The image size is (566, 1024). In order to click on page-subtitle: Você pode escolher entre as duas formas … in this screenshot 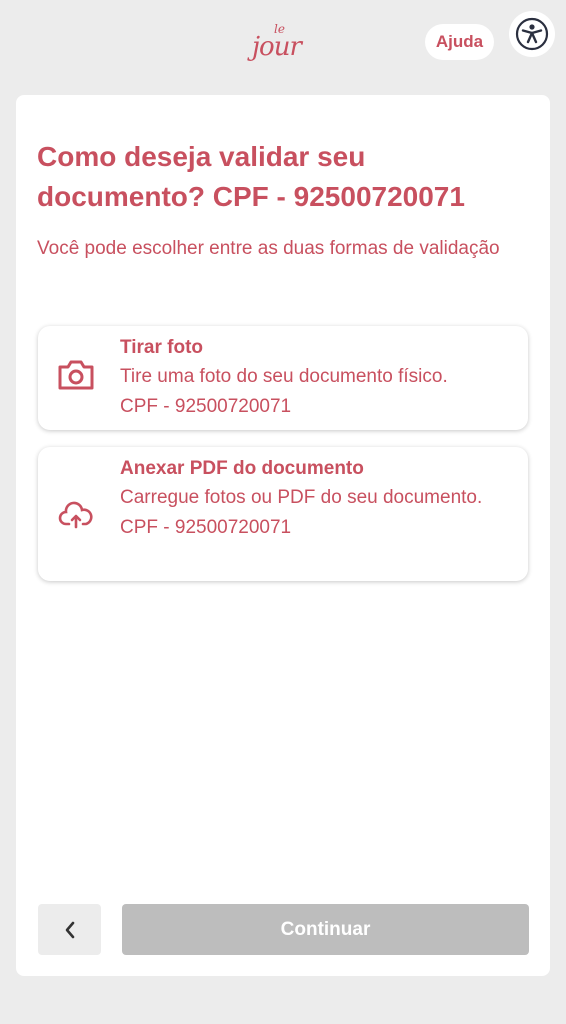, I will do `click(268, 248)`.